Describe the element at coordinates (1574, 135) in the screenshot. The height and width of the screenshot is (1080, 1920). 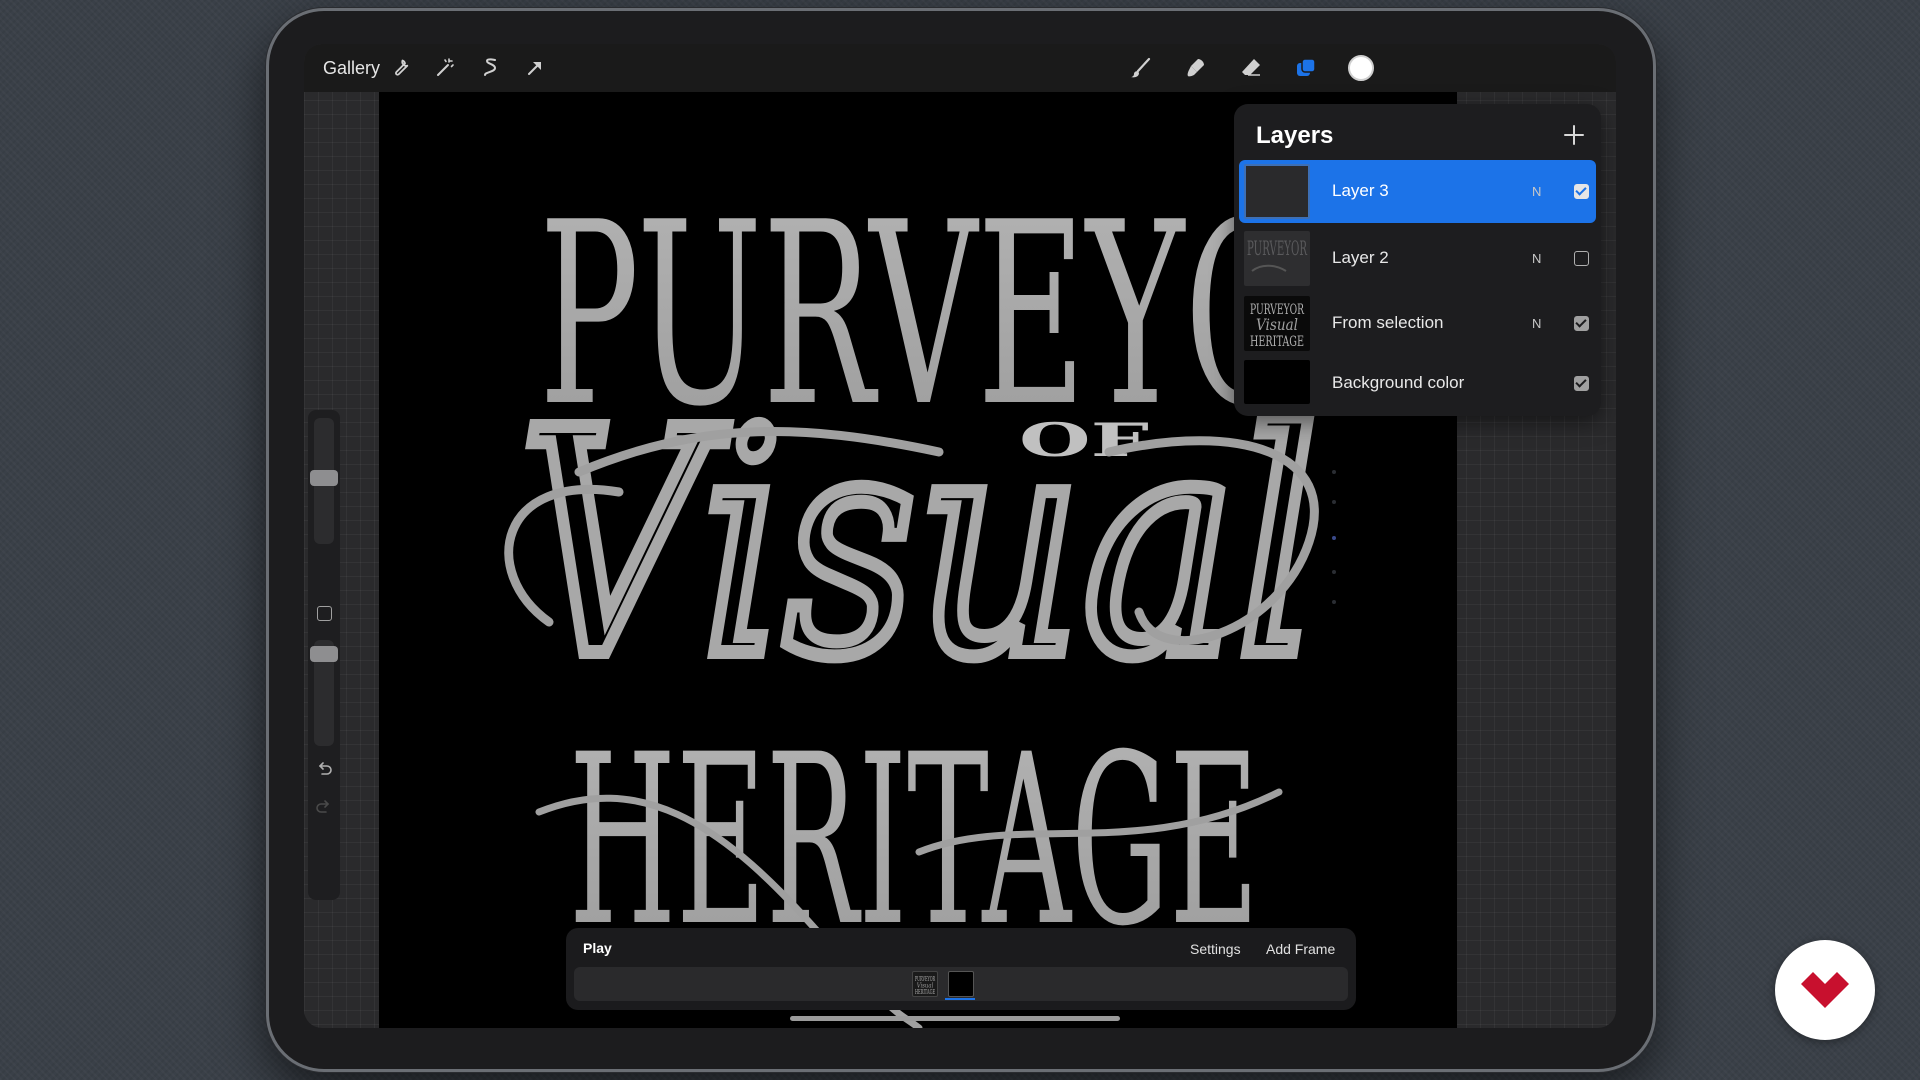
I see `plus-icon` at that location.